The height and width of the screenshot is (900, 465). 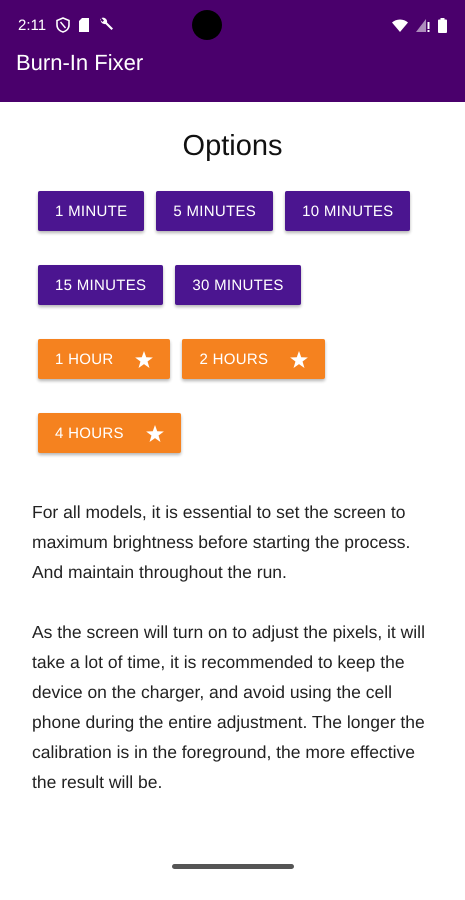 I want to click on duration-button: 1 MINUTE, so click(x=91, y=211).